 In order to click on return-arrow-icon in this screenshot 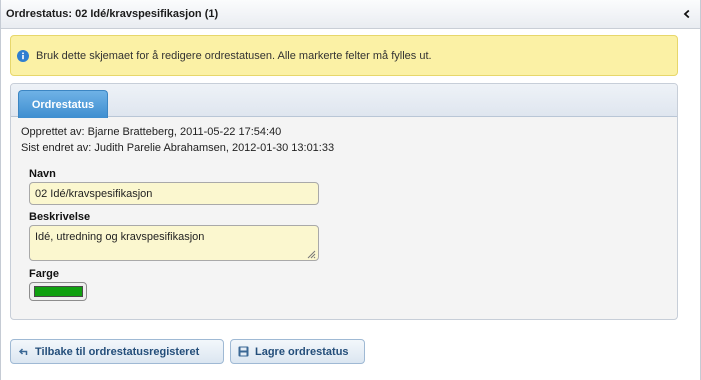, I will do `click(23, 351)`.